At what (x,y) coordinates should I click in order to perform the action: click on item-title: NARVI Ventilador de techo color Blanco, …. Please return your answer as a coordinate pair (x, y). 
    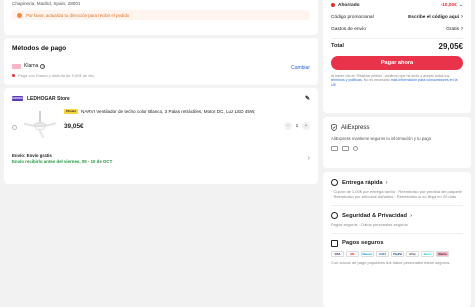
    Looking at the image, I should click on (168, 111).